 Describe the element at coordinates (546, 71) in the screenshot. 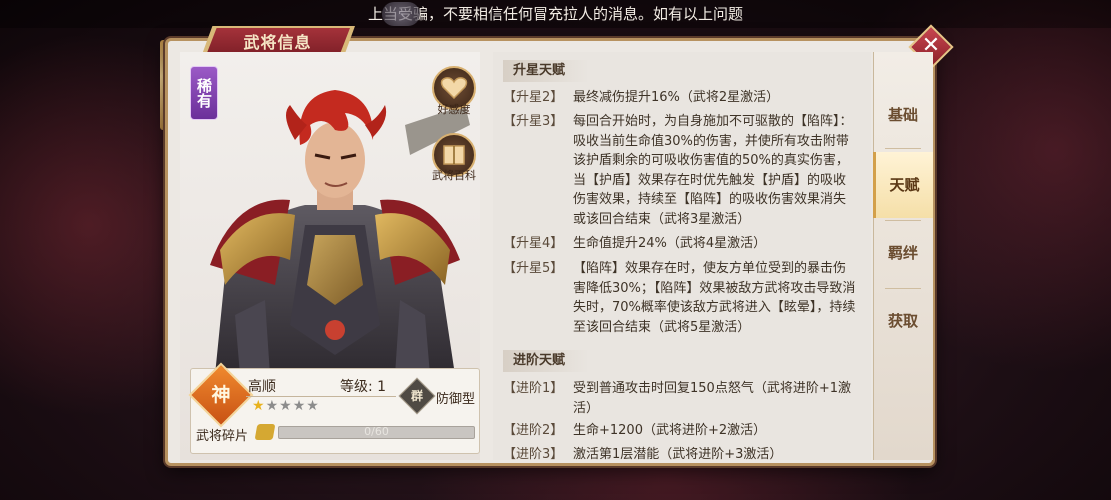

I see `section-header-star-talents: 升星天赋` at that location.